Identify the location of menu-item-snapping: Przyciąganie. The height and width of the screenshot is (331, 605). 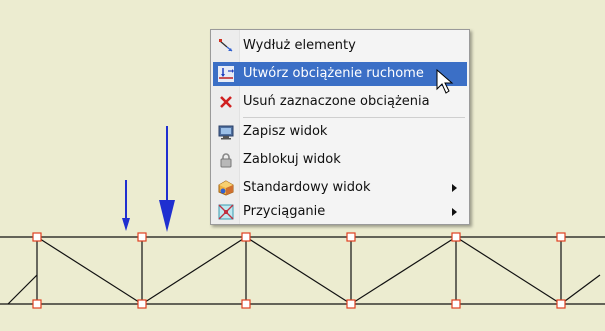
(340, 212).